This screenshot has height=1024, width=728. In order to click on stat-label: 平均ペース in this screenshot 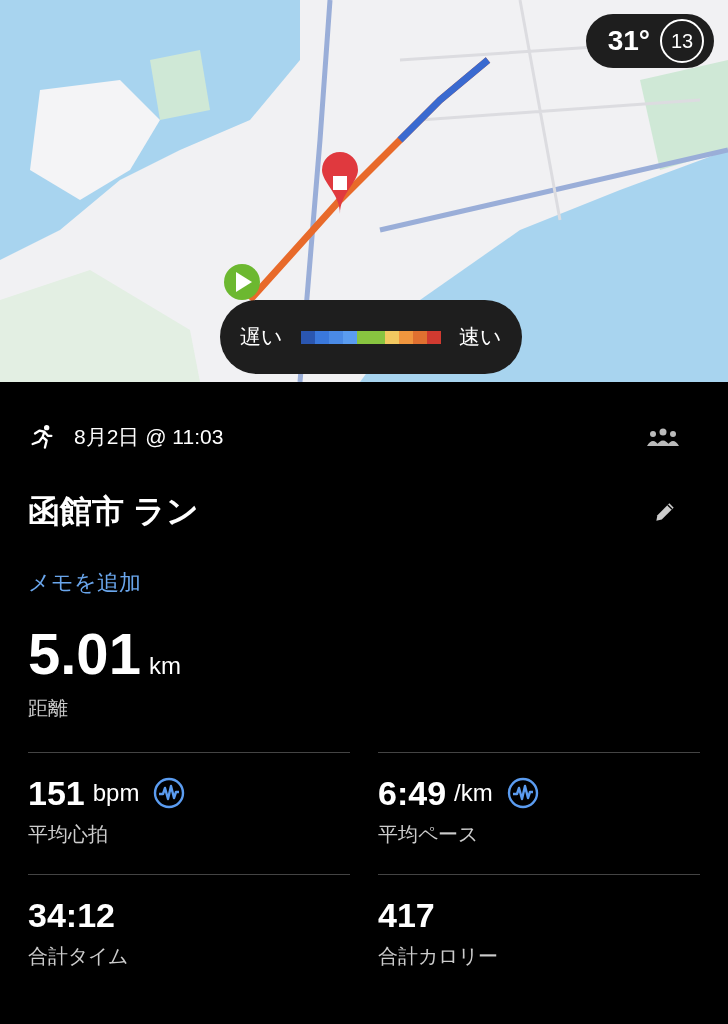, I will do `click(428, 834)`.